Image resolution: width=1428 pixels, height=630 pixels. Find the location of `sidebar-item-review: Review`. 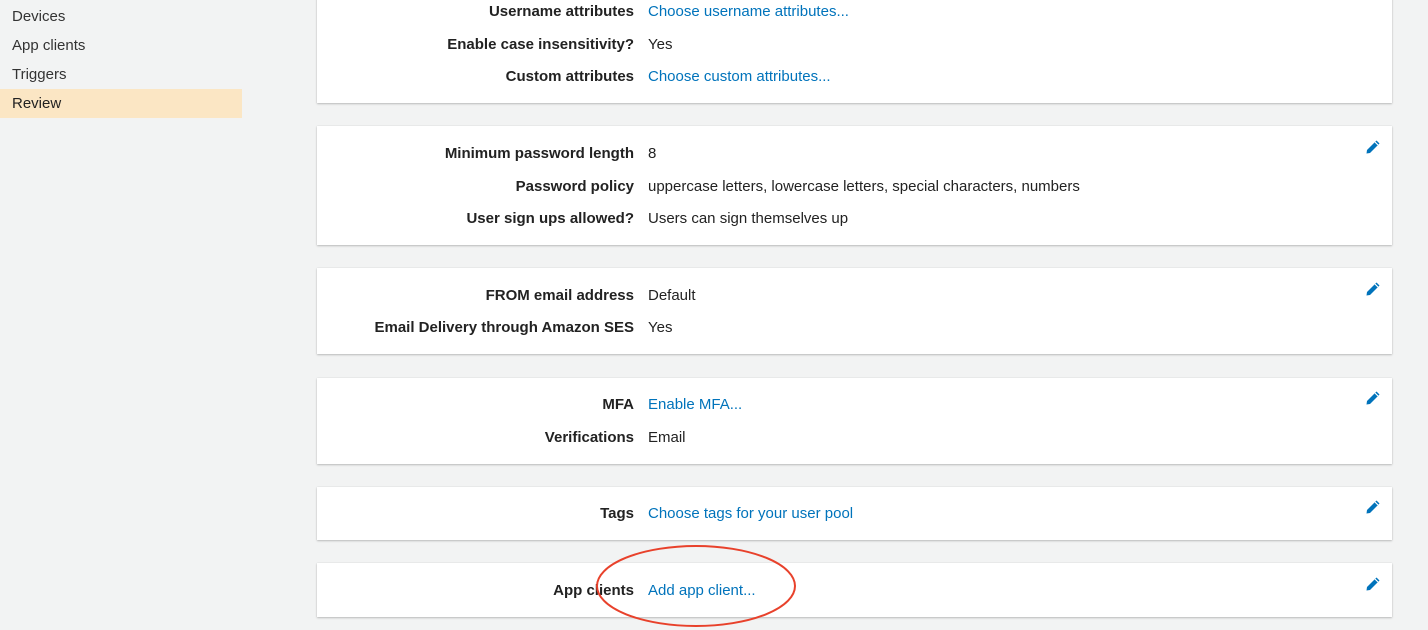

sidebar-item-review: Review is located at coordinates (121, 103).